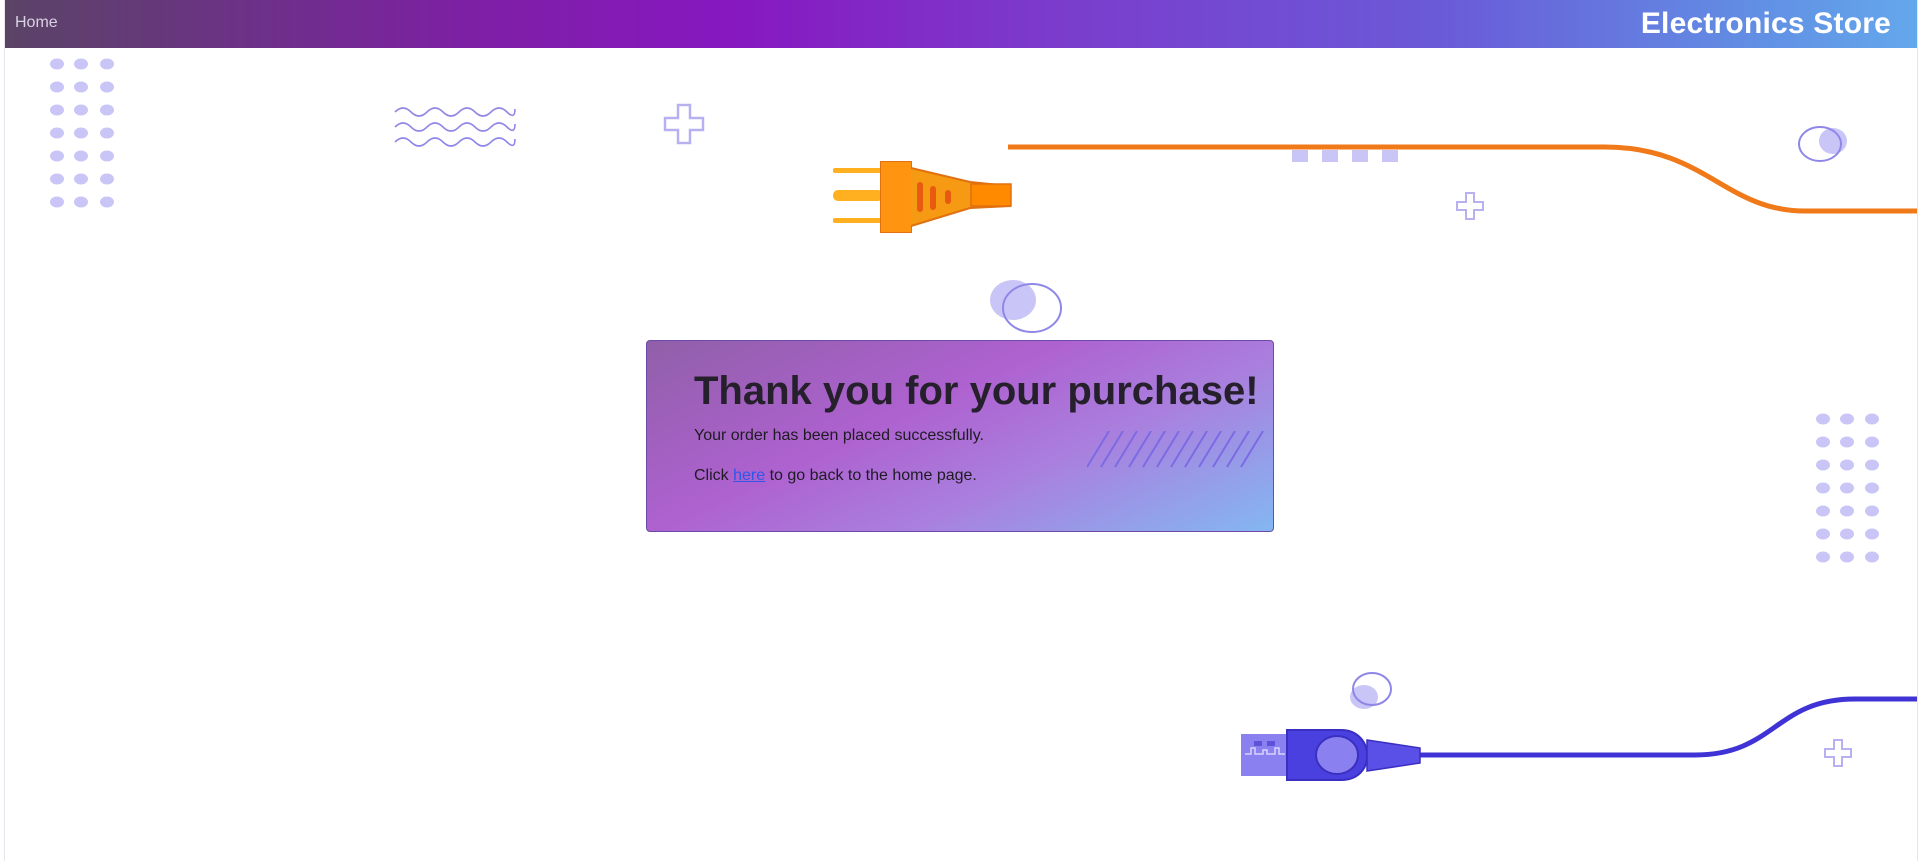  I want to click on hatch-decoration, so click(1175, 449).